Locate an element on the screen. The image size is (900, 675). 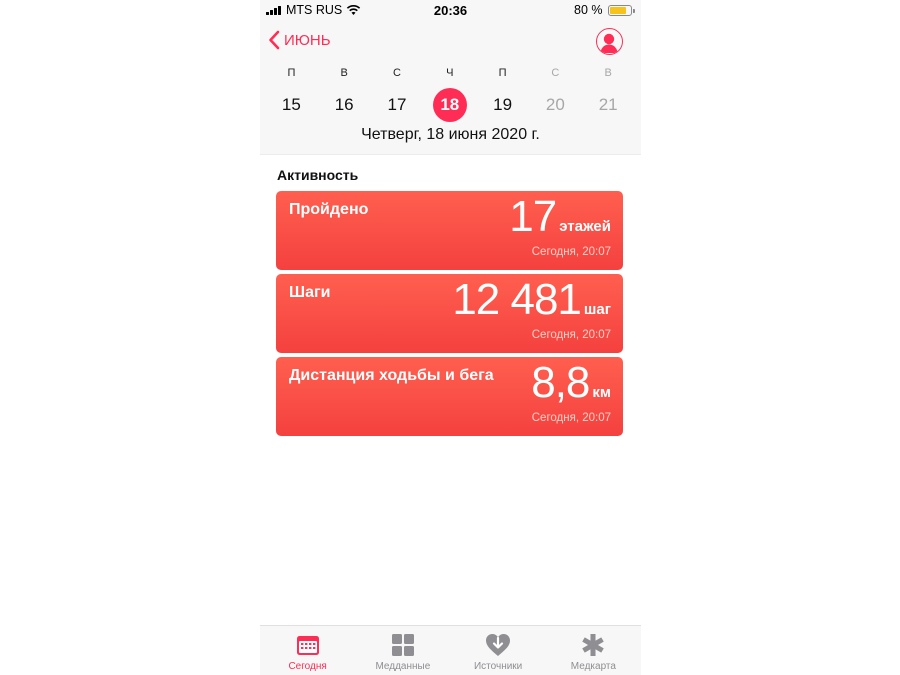
calendar-icon is located at coordinates (308, 645).